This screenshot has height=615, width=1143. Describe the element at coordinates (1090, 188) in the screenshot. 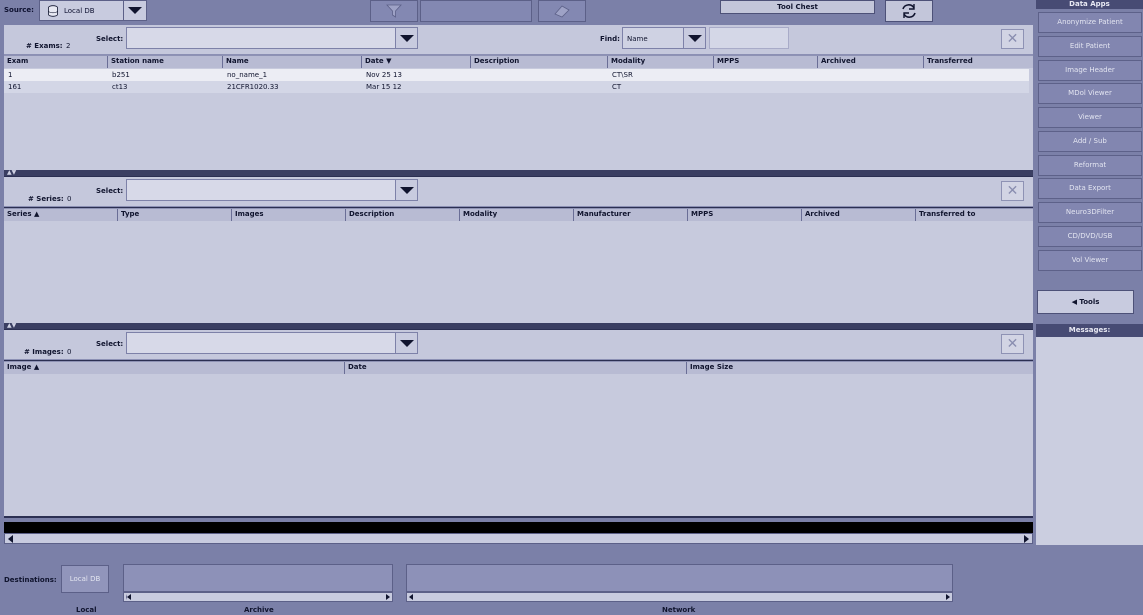

I see `app-data-export: Data Export` at that location.